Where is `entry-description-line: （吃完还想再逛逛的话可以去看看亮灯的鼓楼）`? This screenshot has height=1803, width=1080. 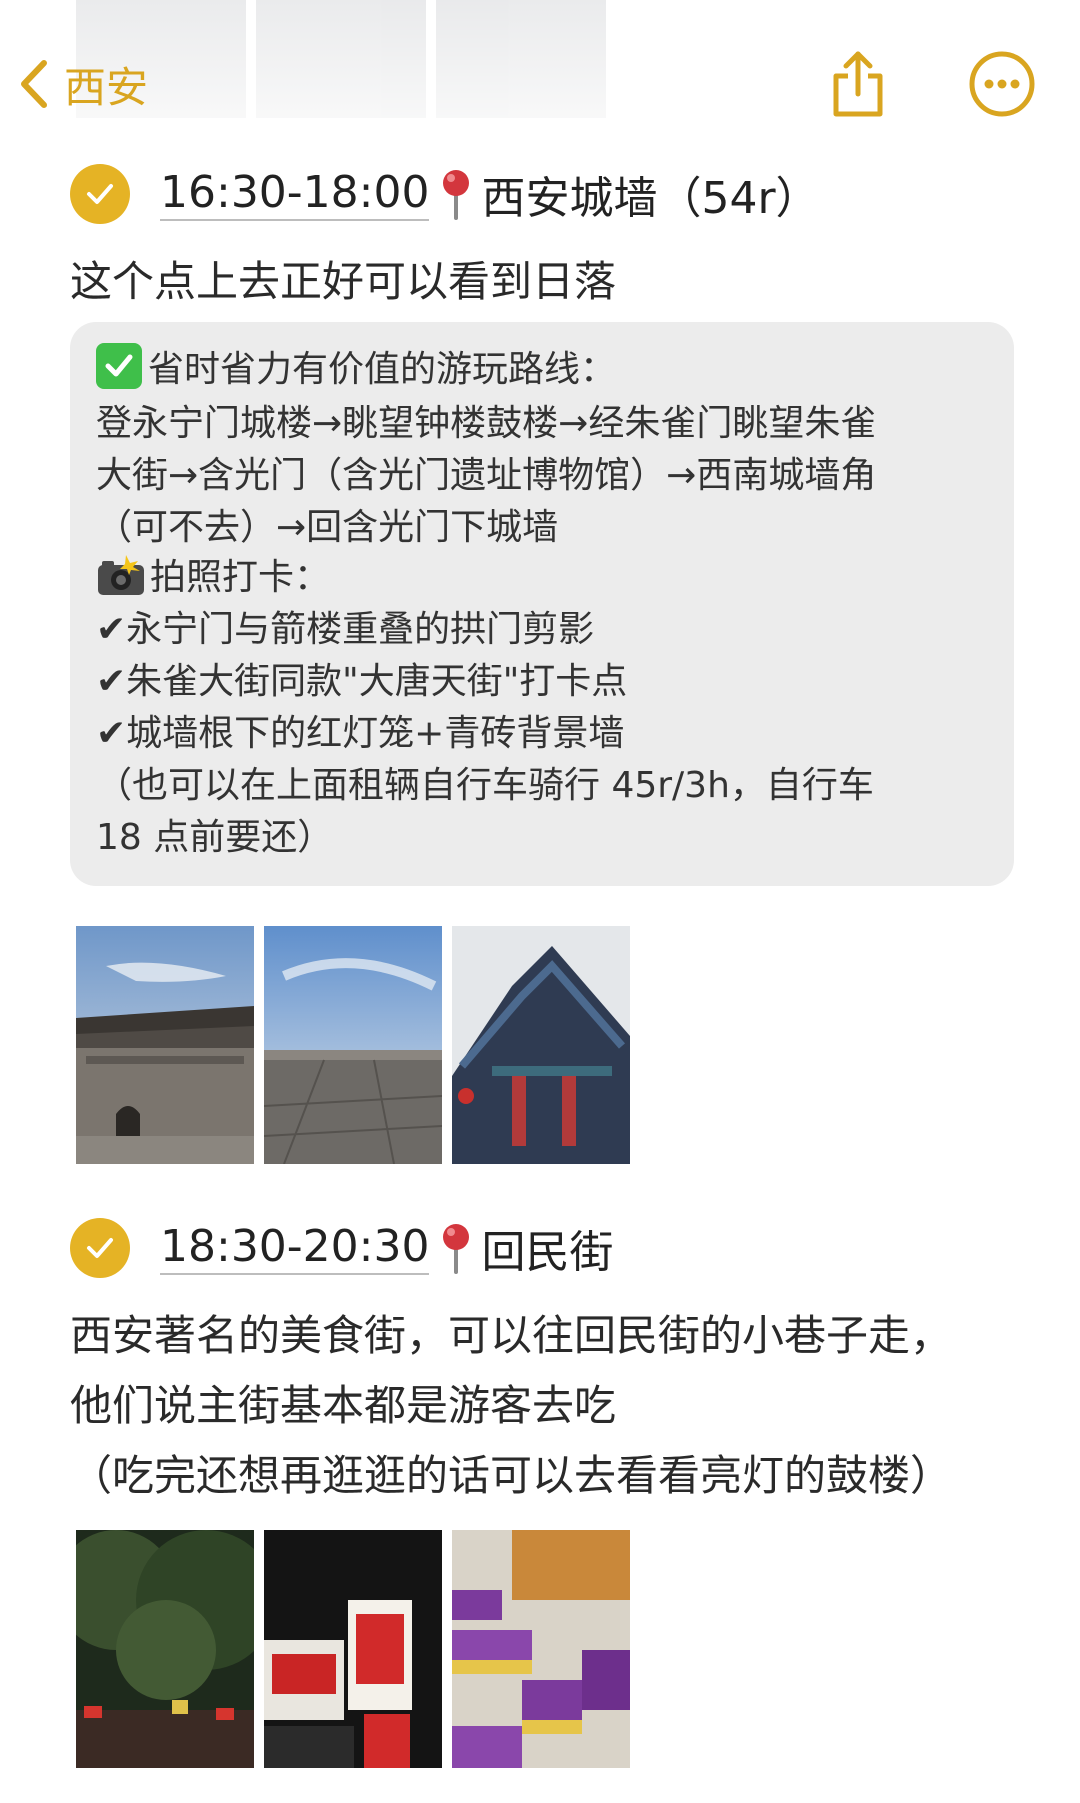
entry-description-line: （吃完还想再逛逛的话可以去看看亮灯的鼓楼） is located at coordinates (511, 1475).